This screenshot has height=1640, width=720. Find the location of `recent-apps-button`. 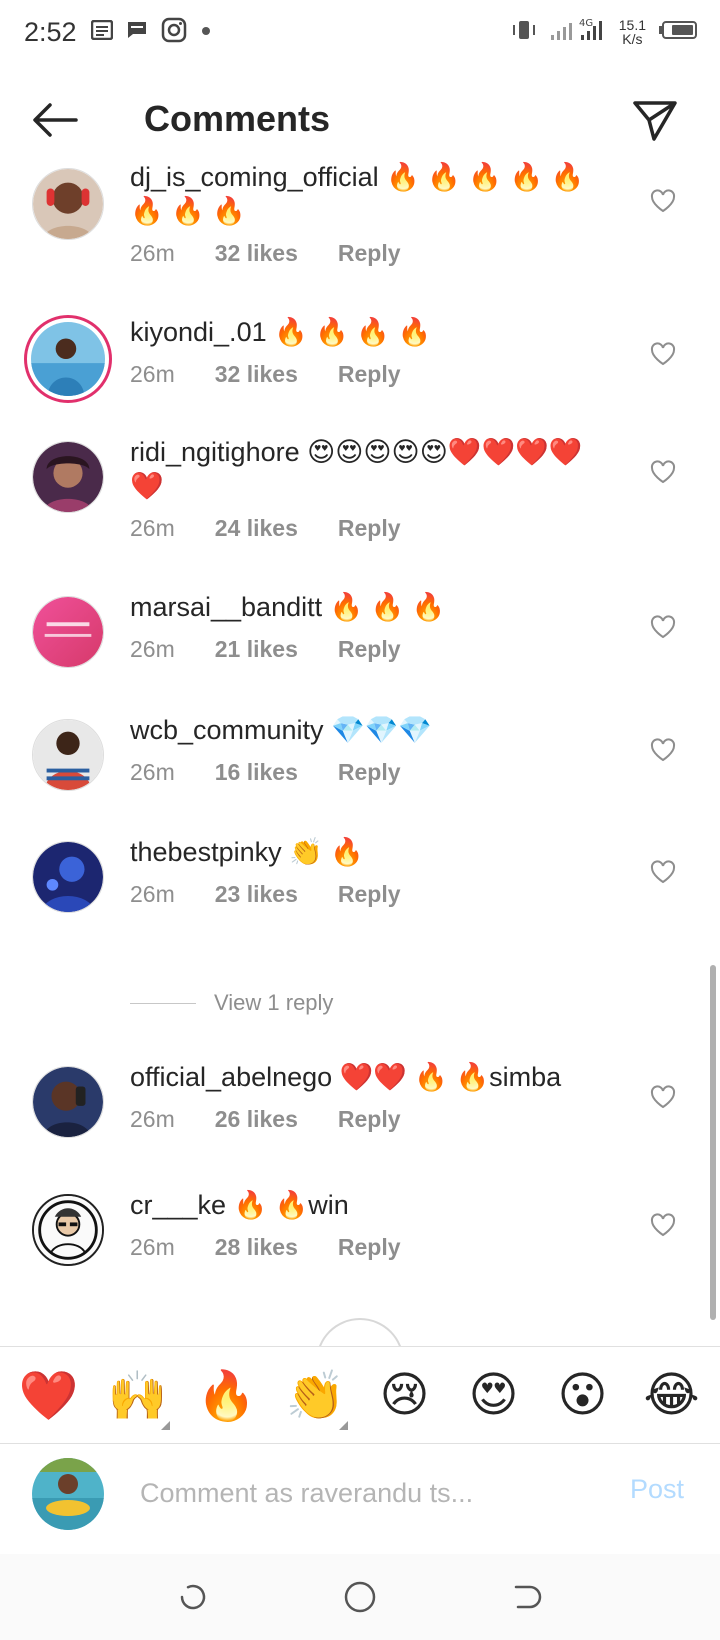

recent-apps-button is located at coordinates (193, 1597).